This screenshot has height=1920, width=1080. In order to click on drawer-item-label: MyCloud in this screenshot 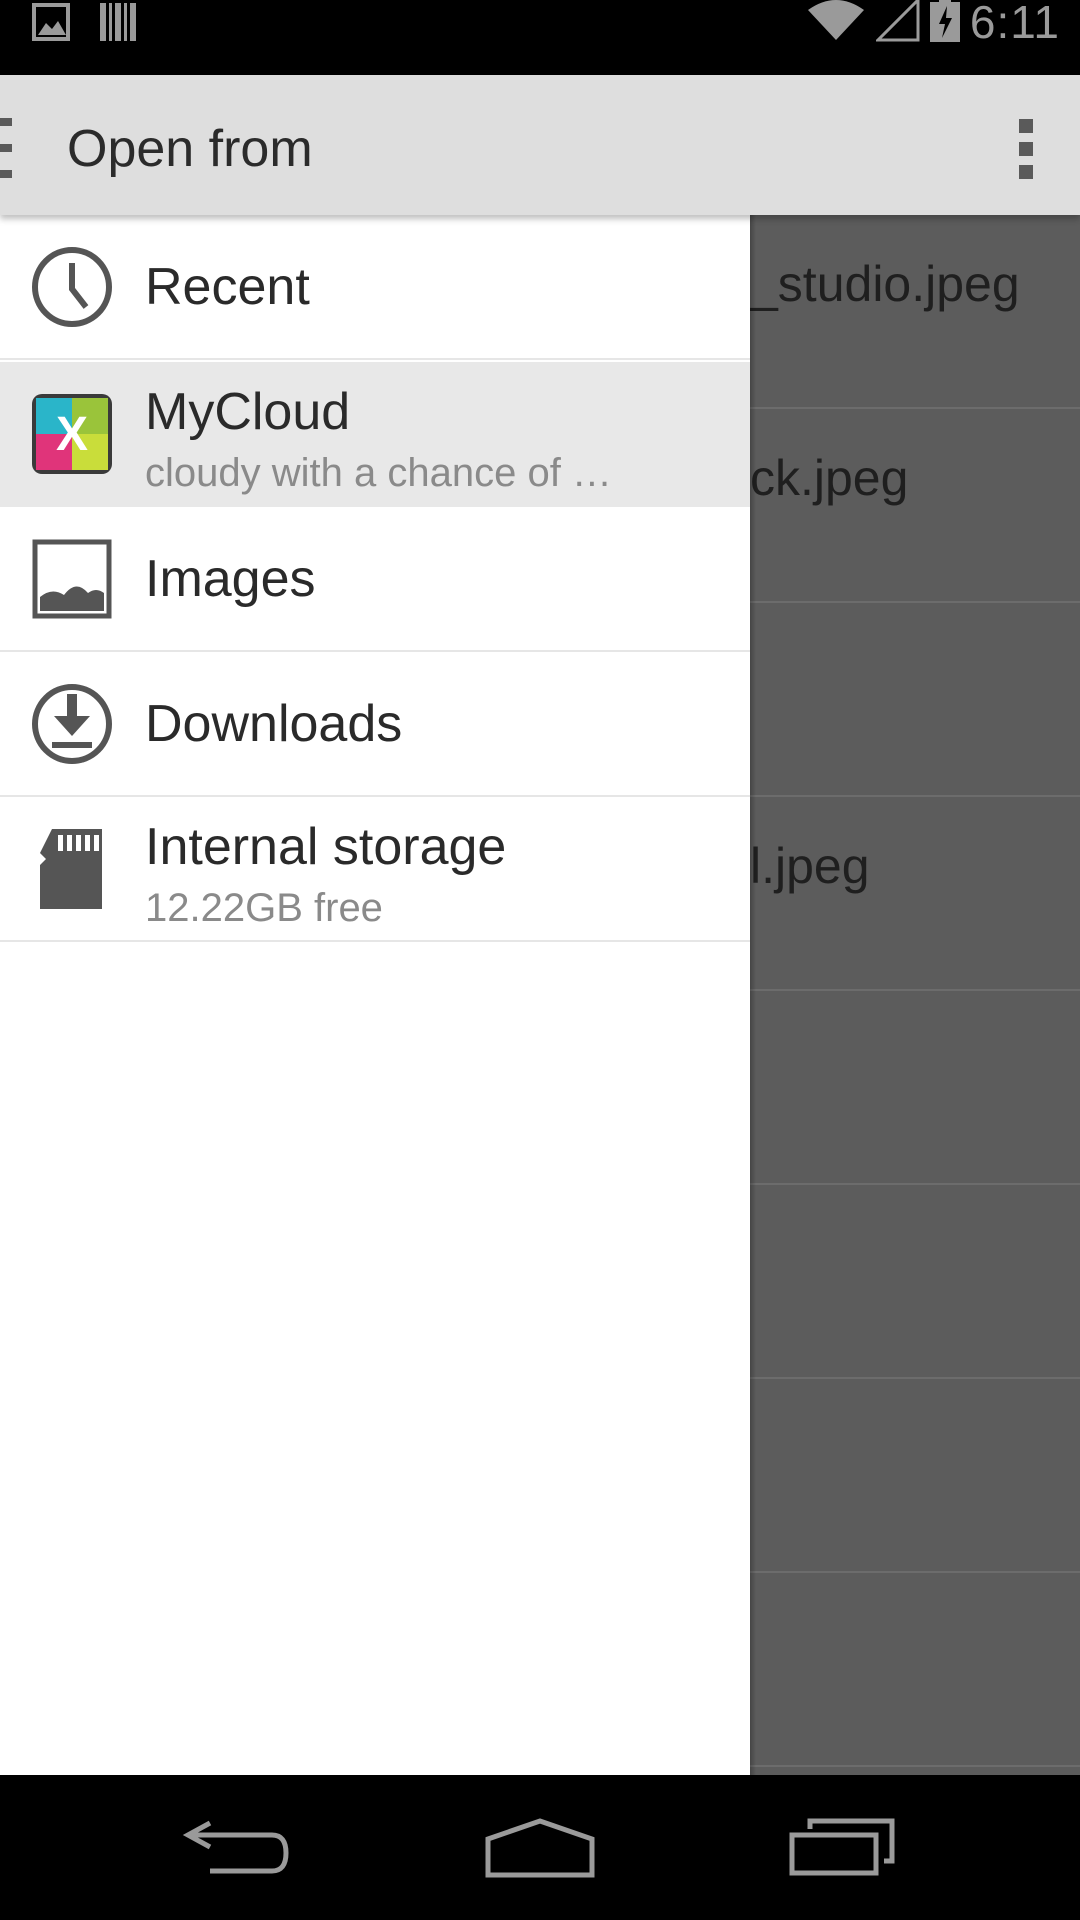, I will do `click(248, 412)`.